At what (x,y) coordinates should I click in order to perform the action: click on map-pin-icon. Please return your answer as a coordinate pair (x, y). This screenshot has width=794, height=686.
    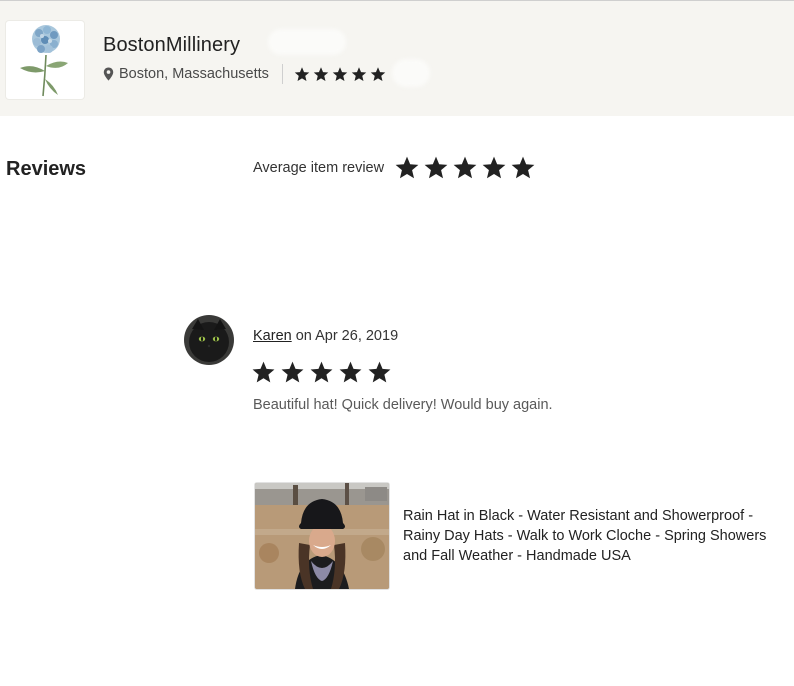
    Looking at the image, I should click on (108, 74).